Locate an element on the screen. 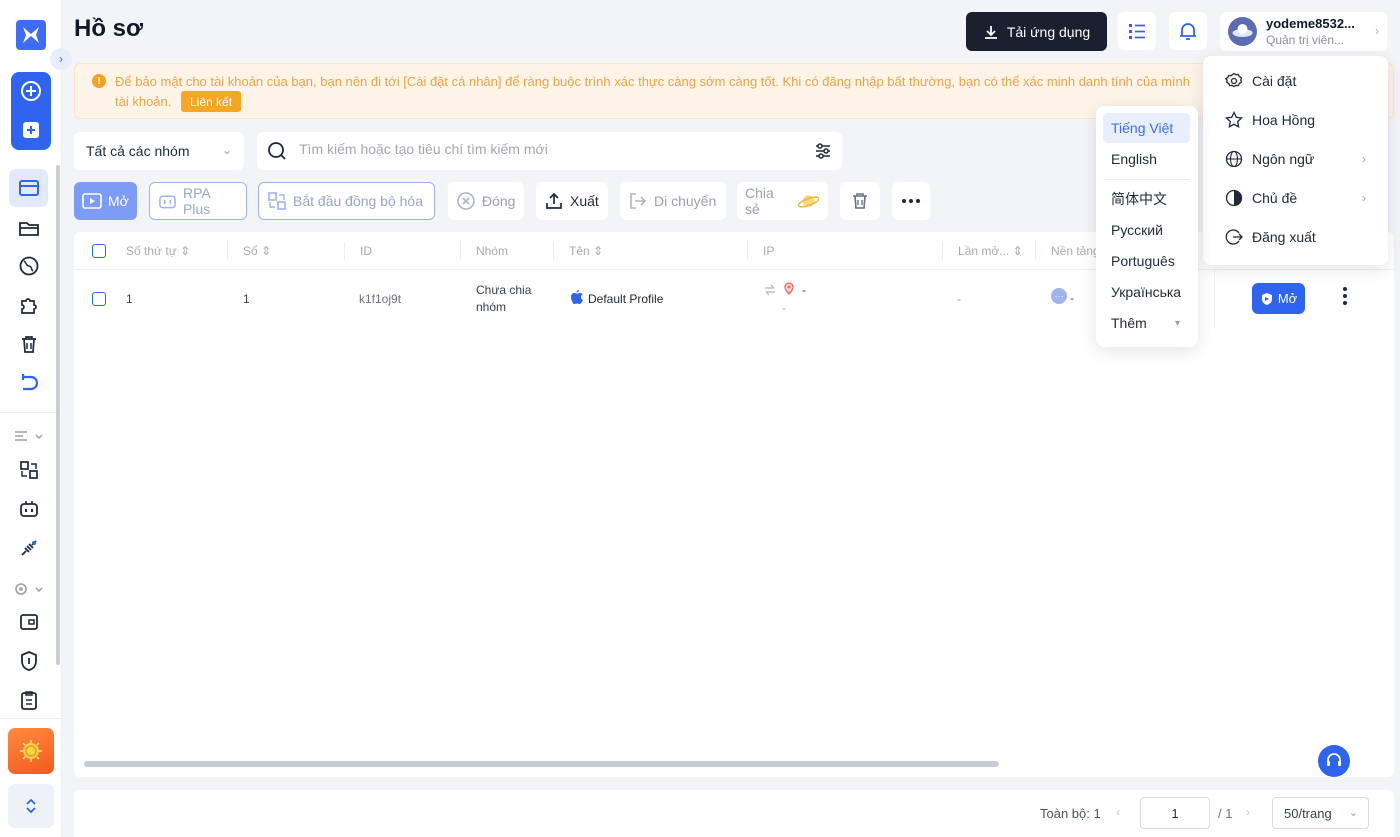 This screenshot has height=837, width=1400. delete-button is located at coordinates (860, 201).